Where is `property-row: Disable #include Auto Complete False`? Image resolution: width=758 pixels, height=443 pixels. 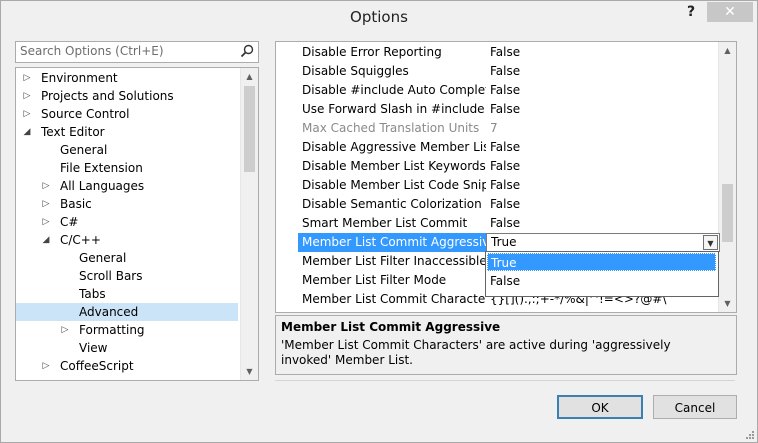 property-row: Disable #include Auto Complete False is located at coordinates (497, 90).